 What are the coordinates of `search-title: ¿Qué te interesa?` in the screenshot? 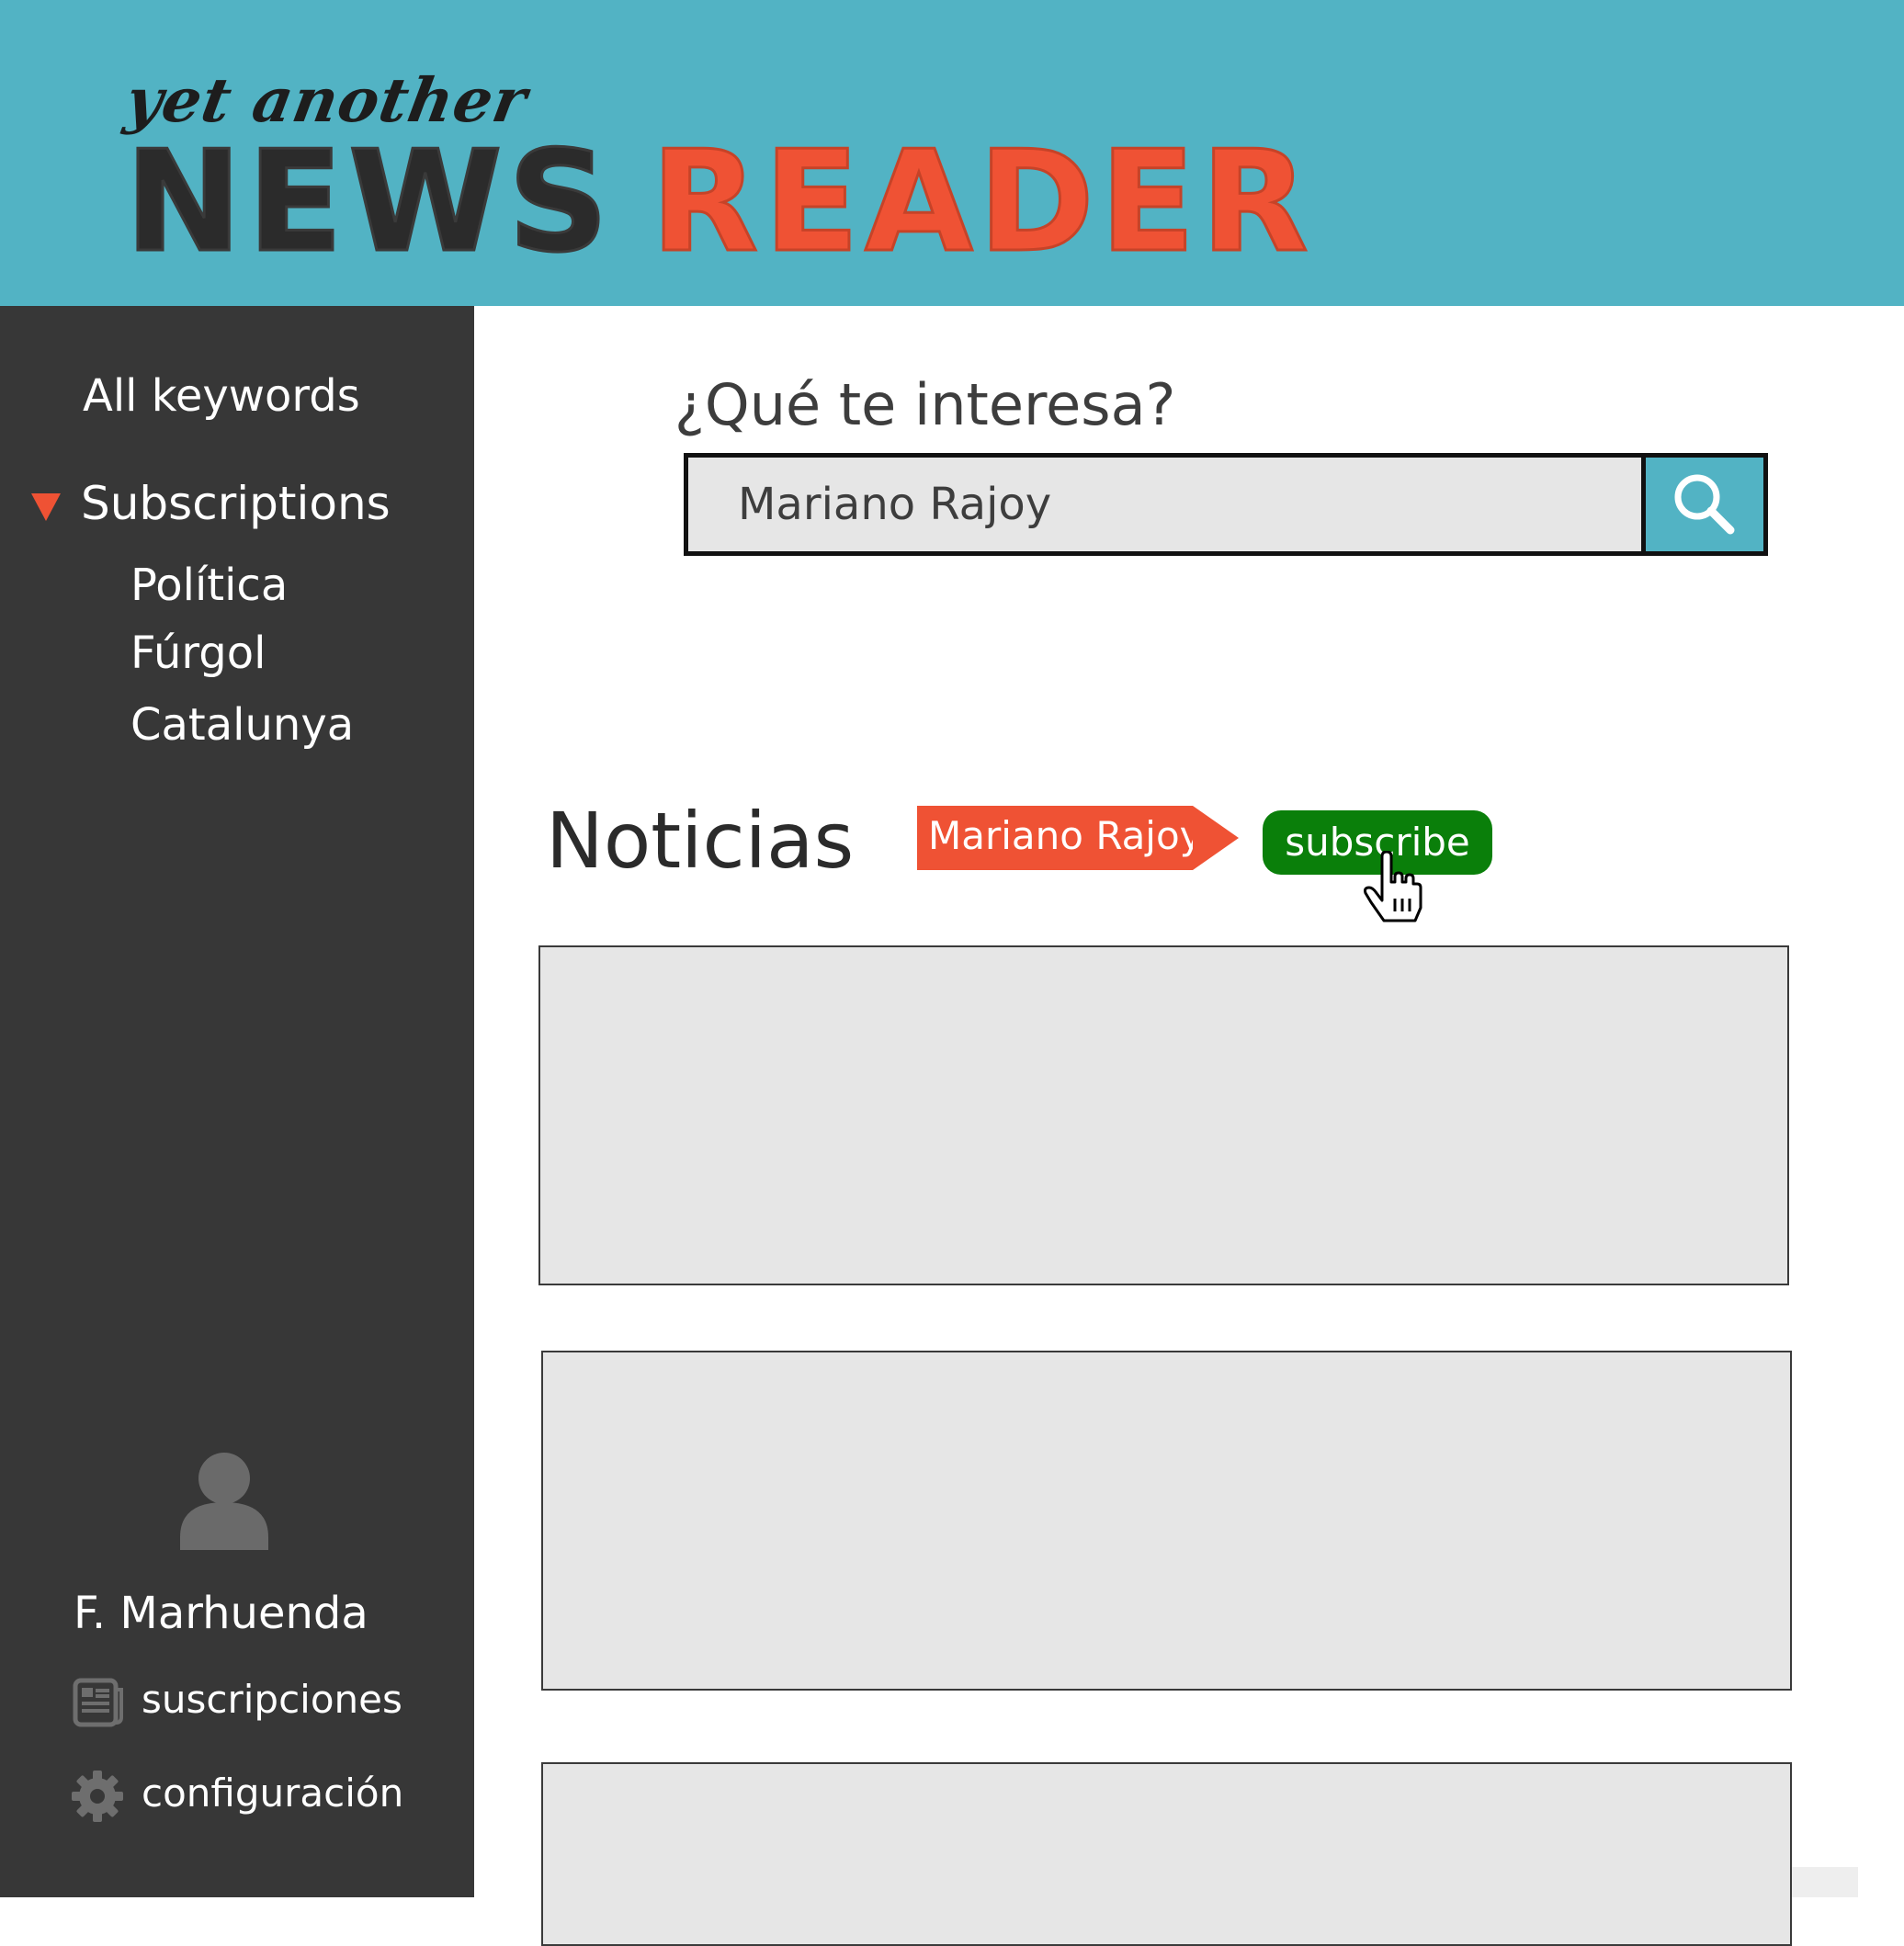 It's located at (925, 404).